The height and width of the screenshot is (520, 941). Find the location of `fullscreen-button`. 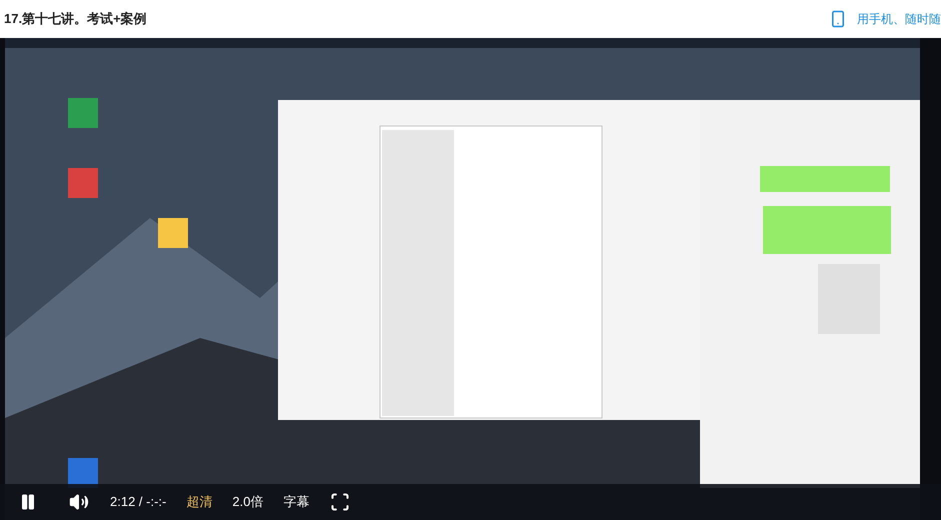

fullscreen-button is located at coordinates (340, 502).